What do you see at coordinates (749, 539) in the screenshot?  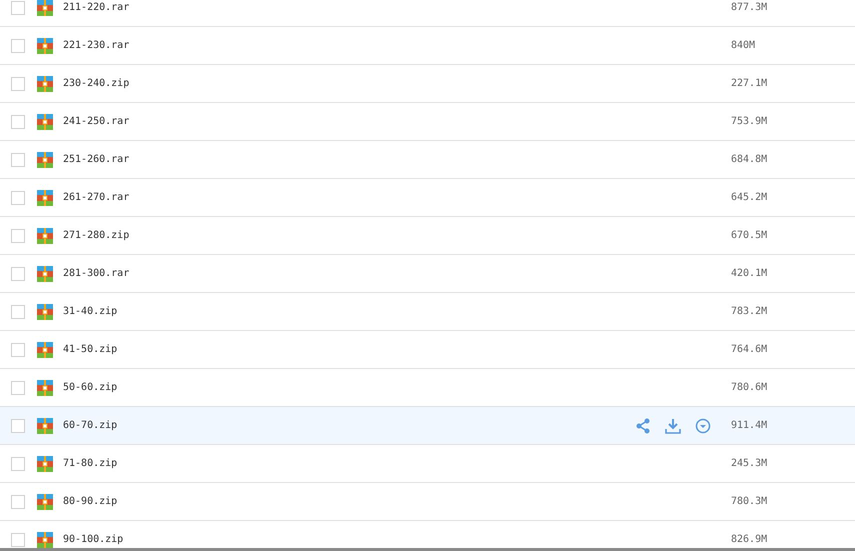 I see `file-size: 826.9M` at bounding box center [749, 539].